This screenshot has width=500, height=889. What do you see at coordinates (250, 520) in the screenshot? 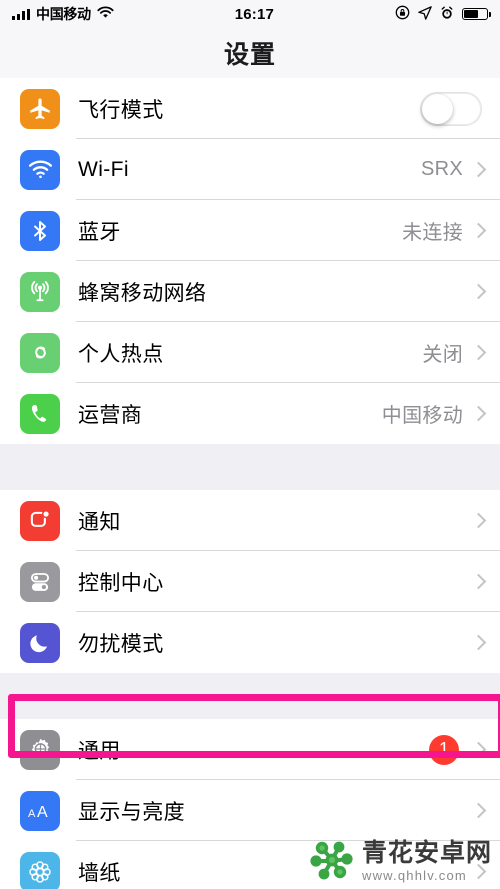
I see `settings-row-notifications: 通知` at bounding box center [250, 520].